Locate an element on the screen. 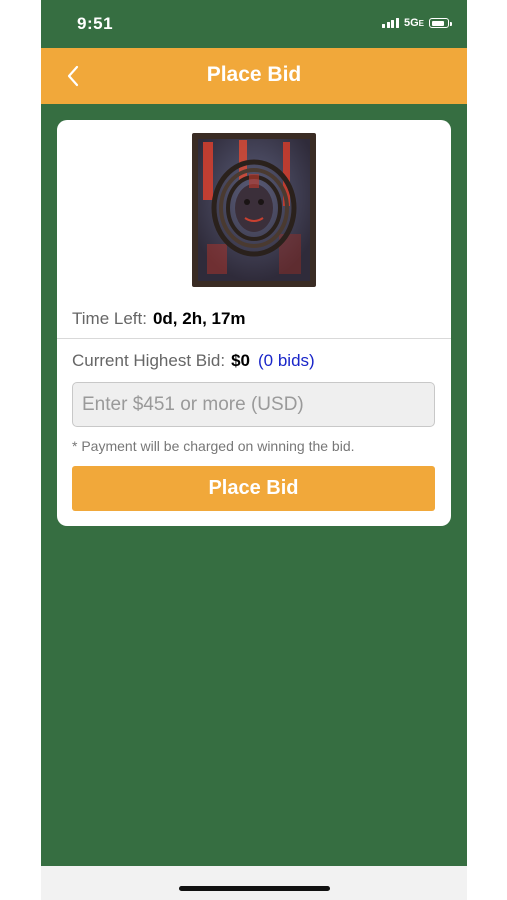 This screenshot has width=507, height=900. artwork-image is located at coordinates (254, 210).